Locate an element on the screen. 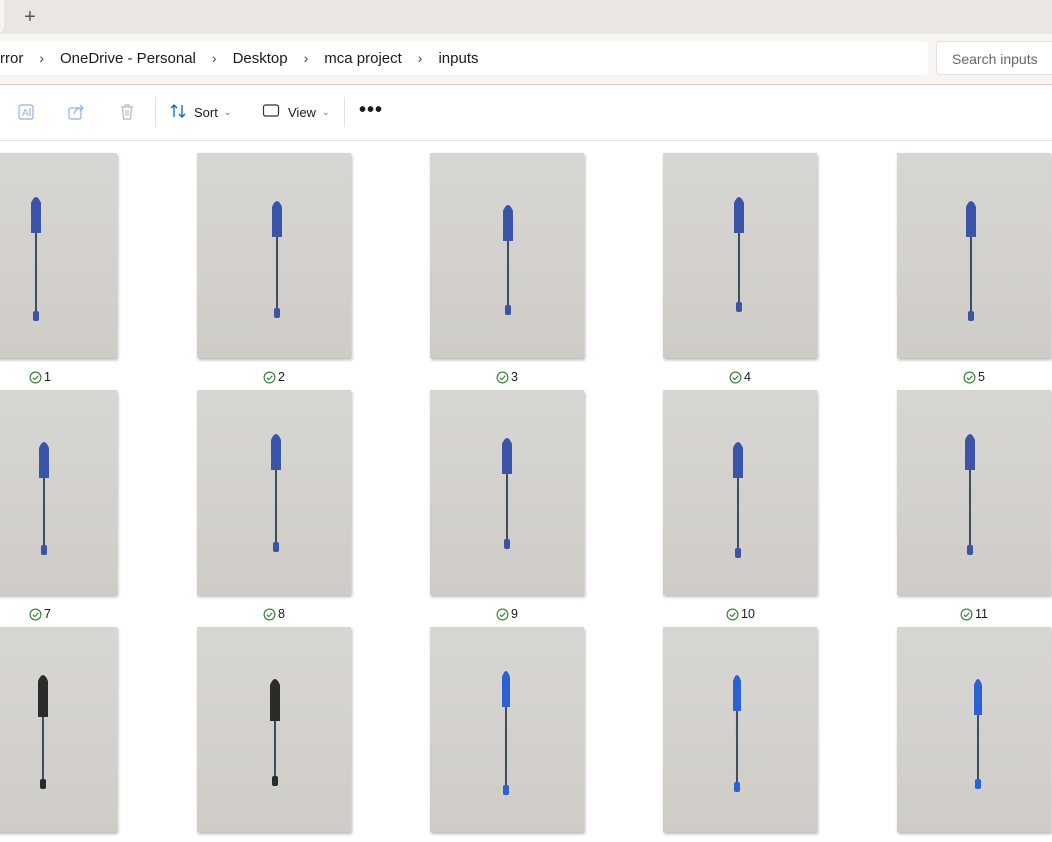  file-caption: 5 is located at coordinates (974, 377).